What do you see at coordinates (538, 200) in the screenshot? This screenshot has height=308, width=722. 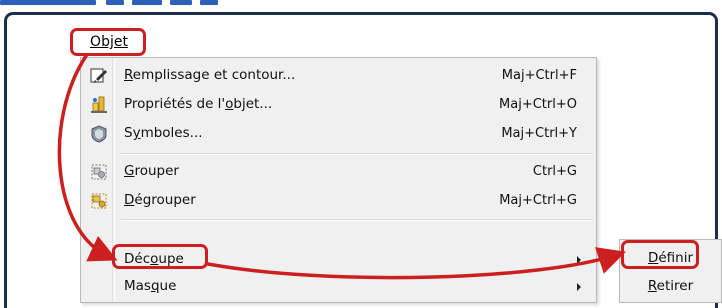 I see `menu-item-shortcut: Maj+Ctrl+G` at bounding box center [538, 200].